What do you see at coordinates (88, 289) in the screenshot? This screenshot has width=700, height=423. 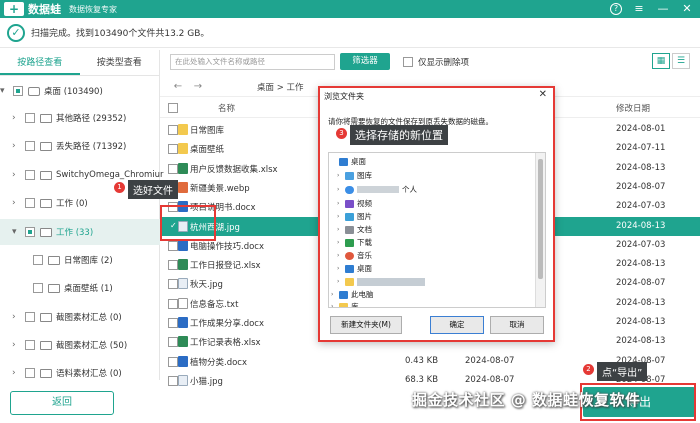 I see `tree-node-label: 桌面壁纸 (1)` at bounding box center [88, 289].